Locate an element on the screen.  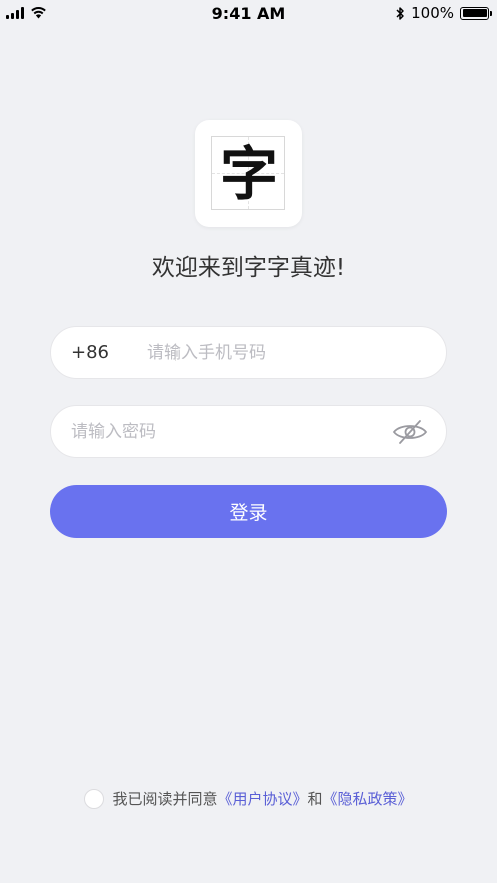
battery-percent: 100% is located at coordinates (432, 13).